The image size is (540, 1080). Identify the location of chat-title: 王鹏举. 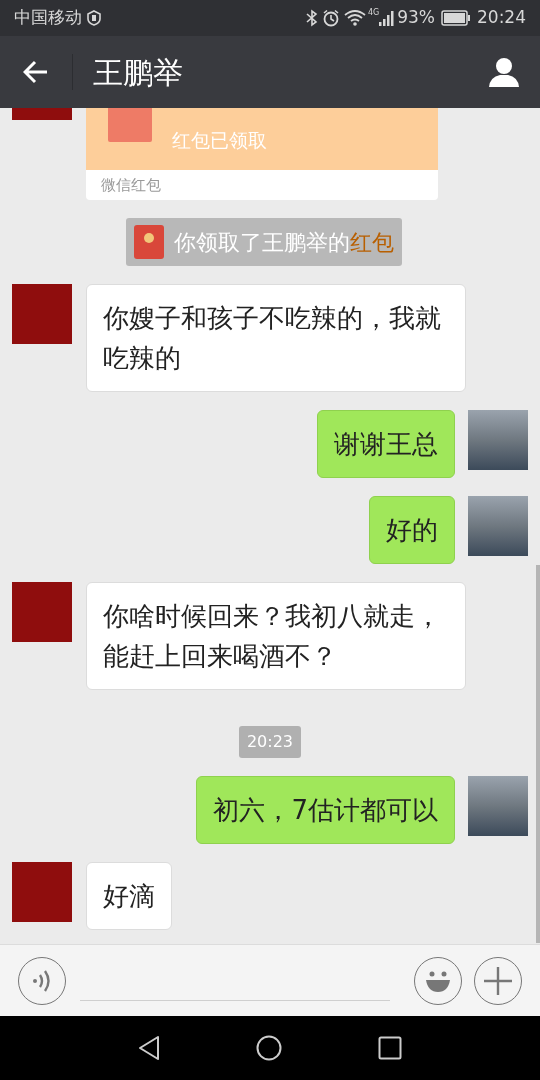
(138, 72).